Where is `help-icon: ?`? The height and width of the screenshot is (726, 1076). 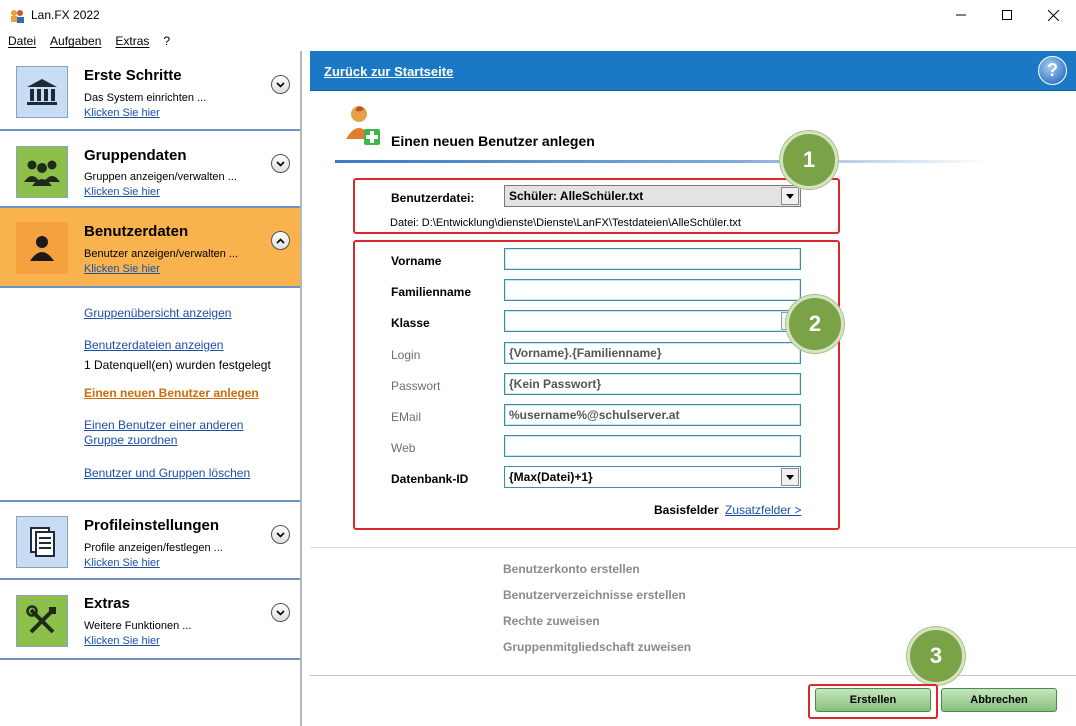
help-icon: ? is located at coordinates (1052, 70).